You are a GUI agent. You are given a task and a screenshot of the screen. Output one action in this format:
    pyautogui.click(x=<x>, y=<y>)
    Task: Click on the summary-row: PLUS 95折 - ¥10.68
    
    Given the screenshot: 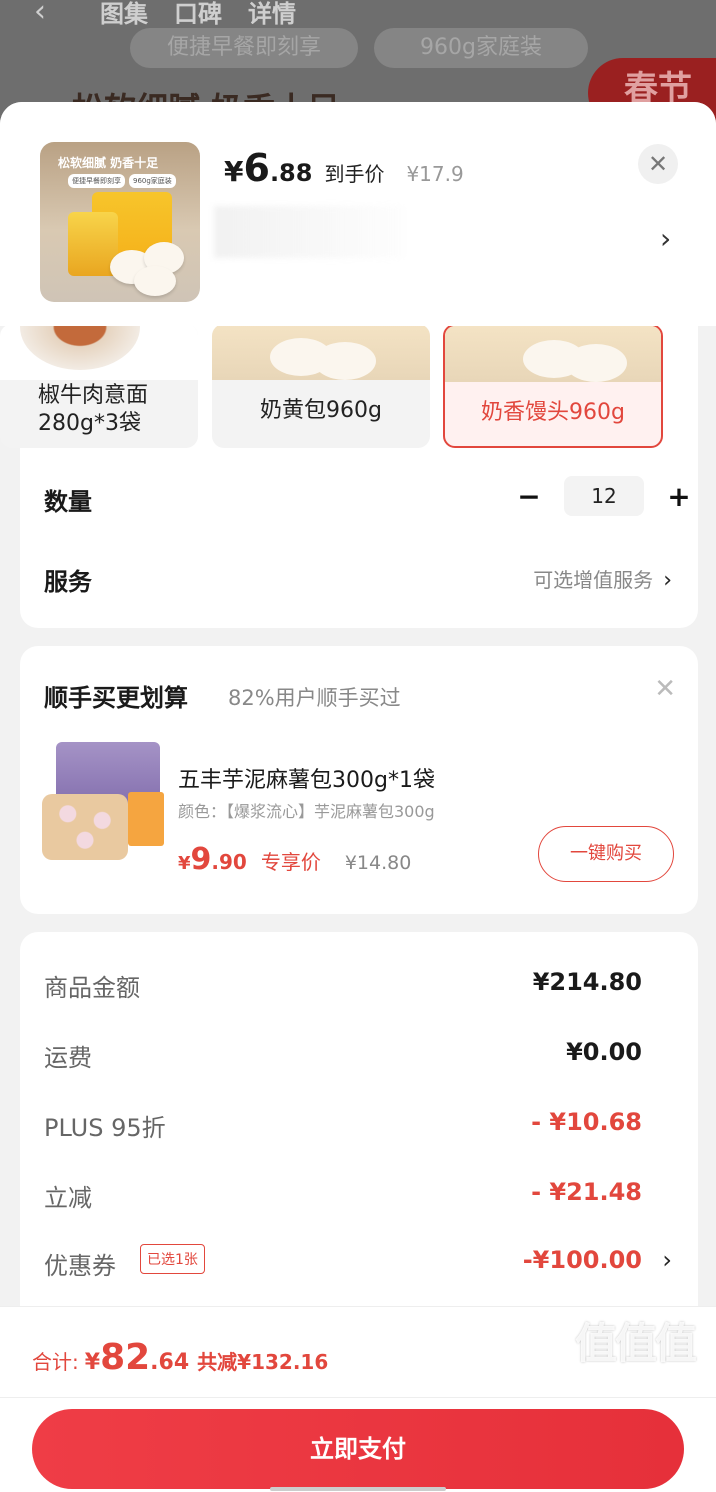 What is the action you would take?
    pyautogui.click(x=343, y=1126)
    